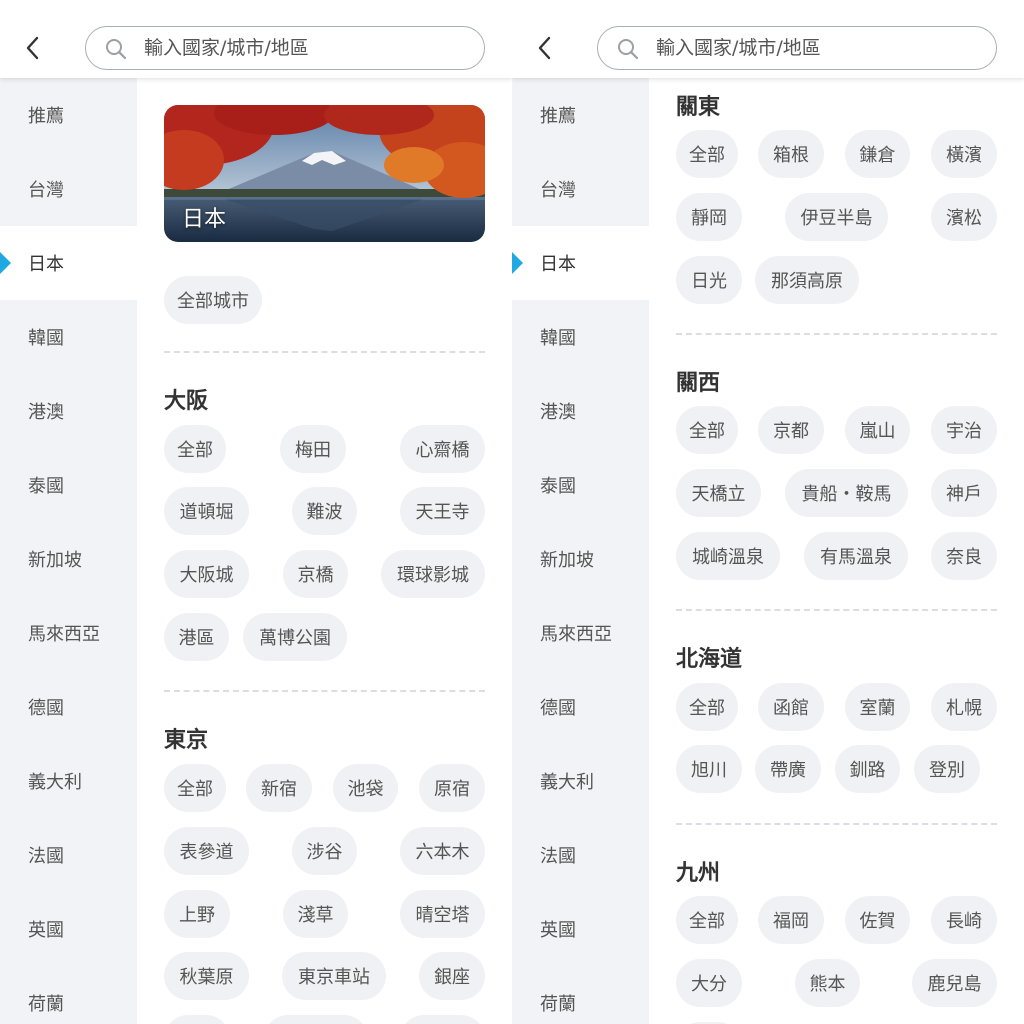 Image resolution: width=1024 pixels, height=1024 pixels. Describe the element at coordinates (442, 511) in the screenshot. I see `chip-osaka: 天王寺` at that location.